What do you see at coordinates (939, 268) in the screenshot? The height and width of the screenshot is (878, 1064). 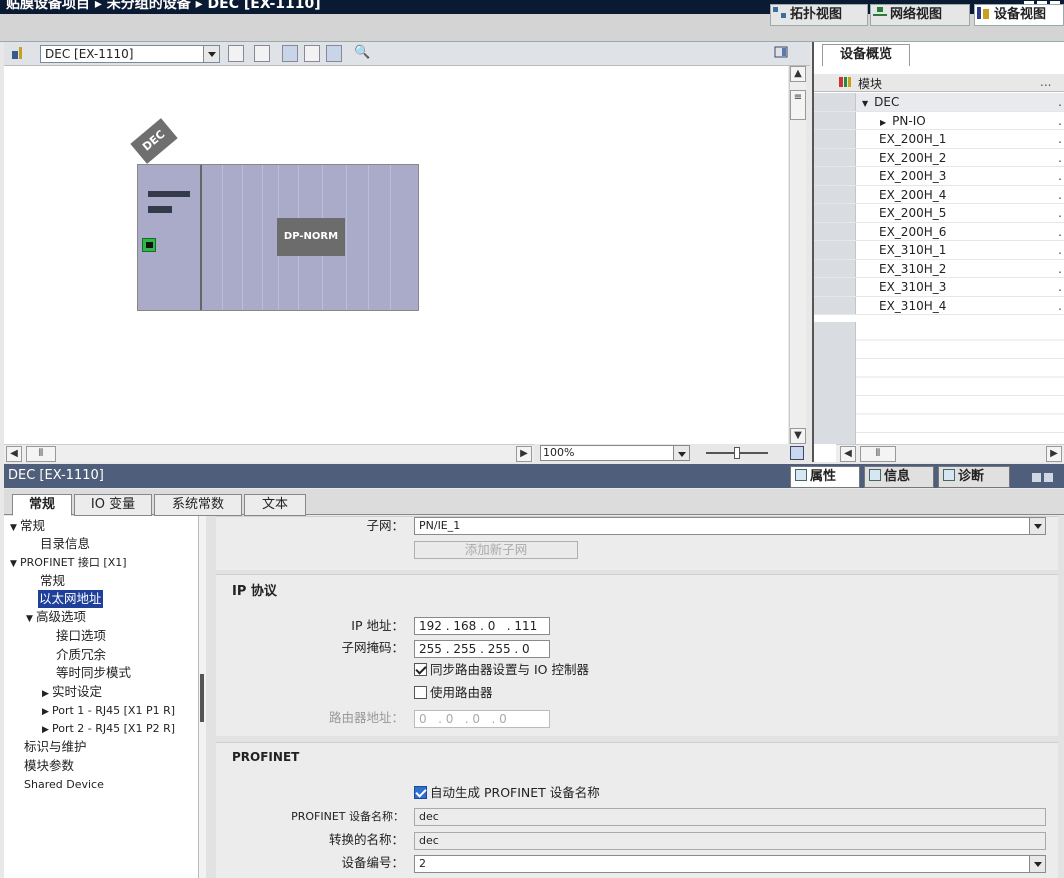 I see `overview-row: EX_310H_2.` at bounding box center [939, 268].